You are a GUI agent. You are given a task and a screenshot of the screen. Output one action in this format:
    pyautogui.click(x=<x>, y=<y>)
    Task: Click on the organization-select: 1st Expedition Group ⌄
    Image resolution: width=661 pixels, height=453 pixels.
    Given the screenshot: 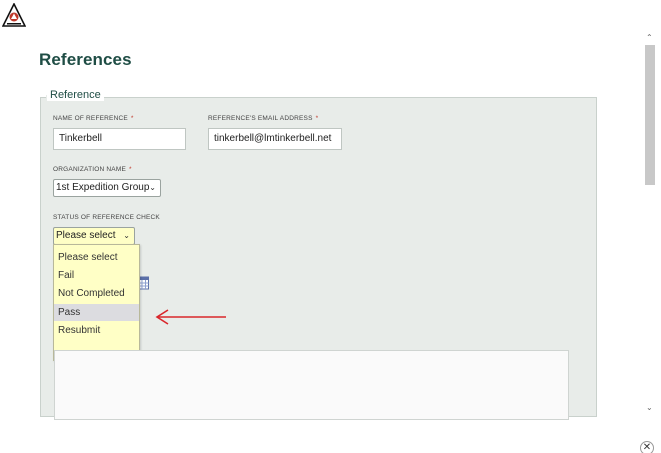 What is the action you would take?
    pyautogui.click(x=107, y=188)
    